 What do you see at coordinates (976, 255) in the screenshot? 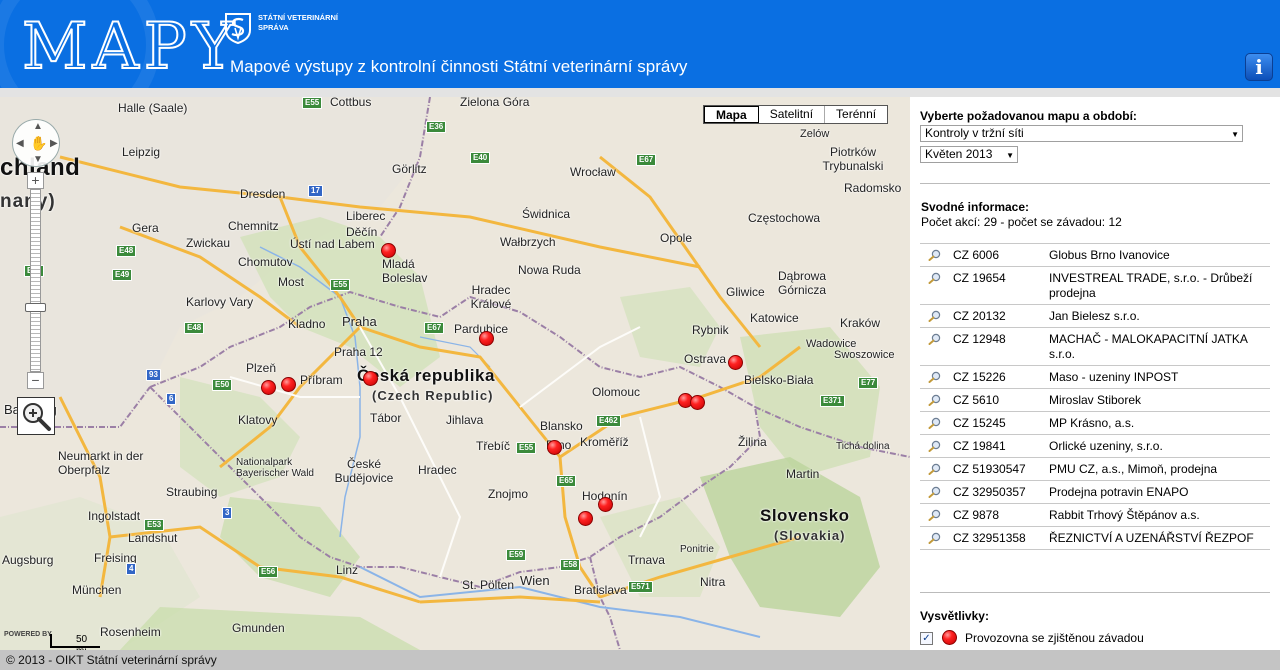
I see `result-code: CZ 6006` at bounding box center [976, 255].